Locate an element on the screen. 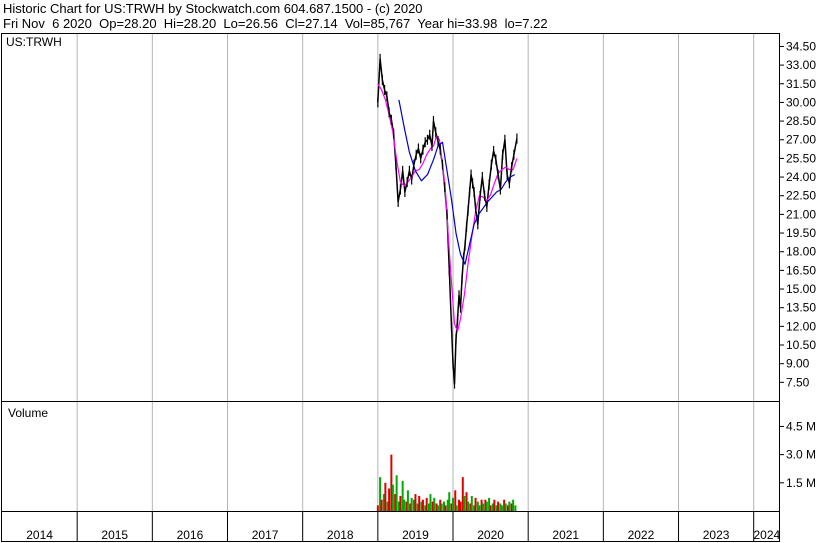 The height and width of the screenshot is (543, 830). year-tick-label: 2020 is located at coordinates (490, 535).